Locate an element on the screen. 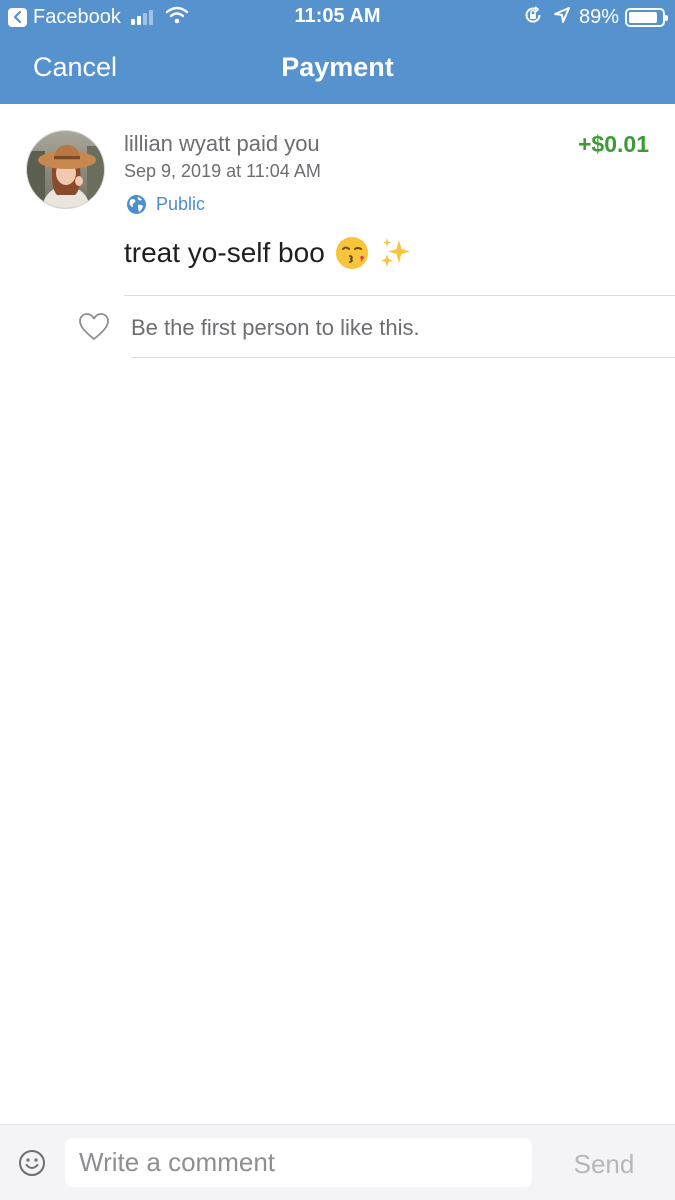 The height and width of the screenshot is (1200, 675). likes-summary: Be the first person to like this. is located at coordinates (275, 327).